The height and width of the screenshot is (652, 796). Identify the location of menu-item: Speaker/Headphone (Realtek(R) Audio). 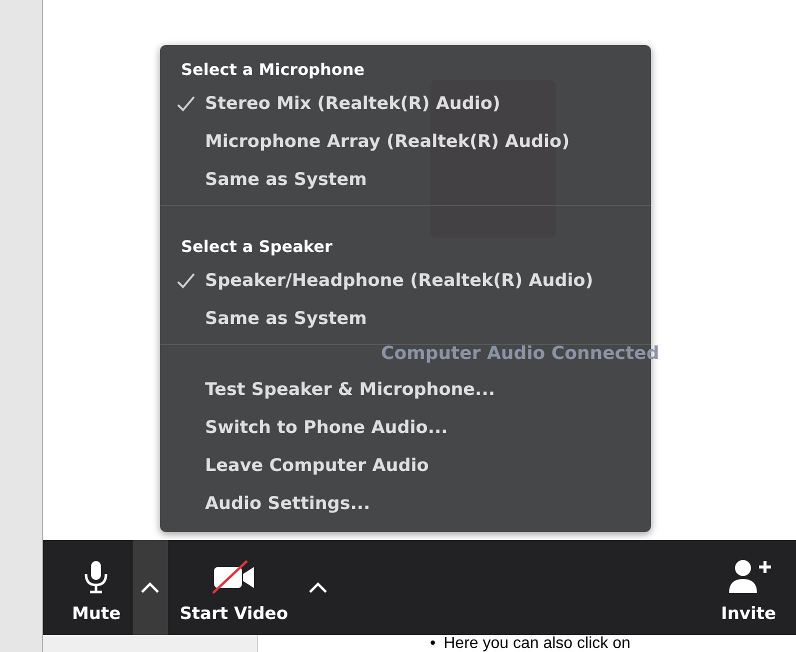
(405, 281).